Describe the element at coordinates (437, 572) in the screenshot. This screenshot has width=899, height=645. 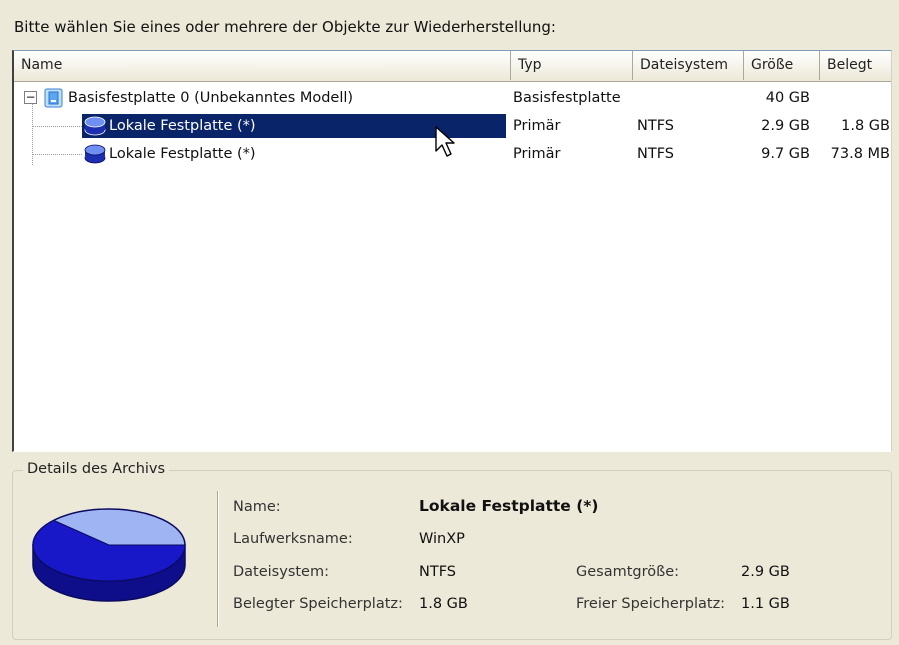
I see `detail-fs-value: NTFS` at that location.